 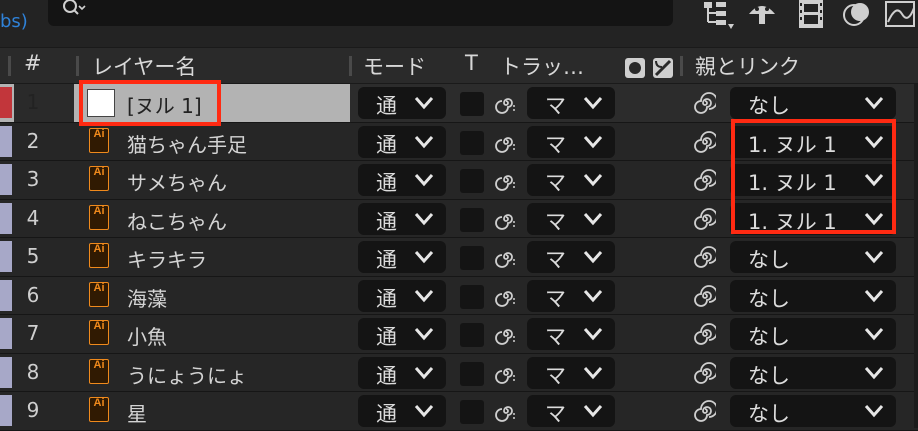 What do you see at coordinates (459, 334) in the screenshot?
I see `layer-row: 7 通 マ なし Ai 小魚` at bounding box center [459, 334].